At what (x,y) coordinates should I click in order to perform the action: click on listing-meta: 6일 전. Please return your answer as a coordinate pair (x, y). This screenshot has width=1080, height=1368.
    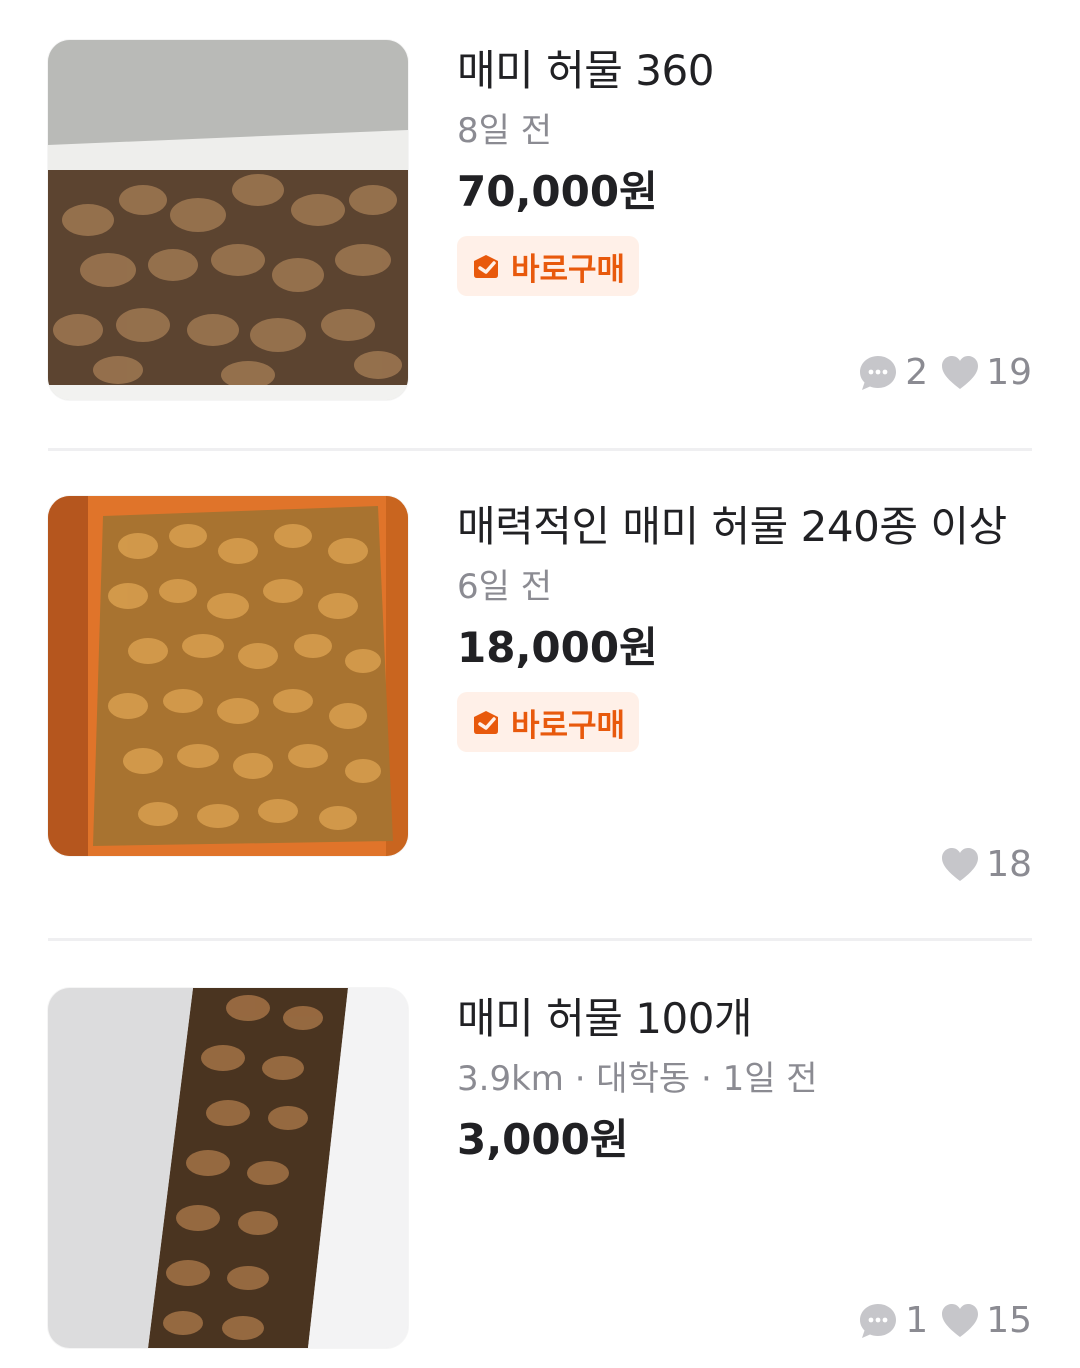
    Looking at the image, I should click on (504, 587).